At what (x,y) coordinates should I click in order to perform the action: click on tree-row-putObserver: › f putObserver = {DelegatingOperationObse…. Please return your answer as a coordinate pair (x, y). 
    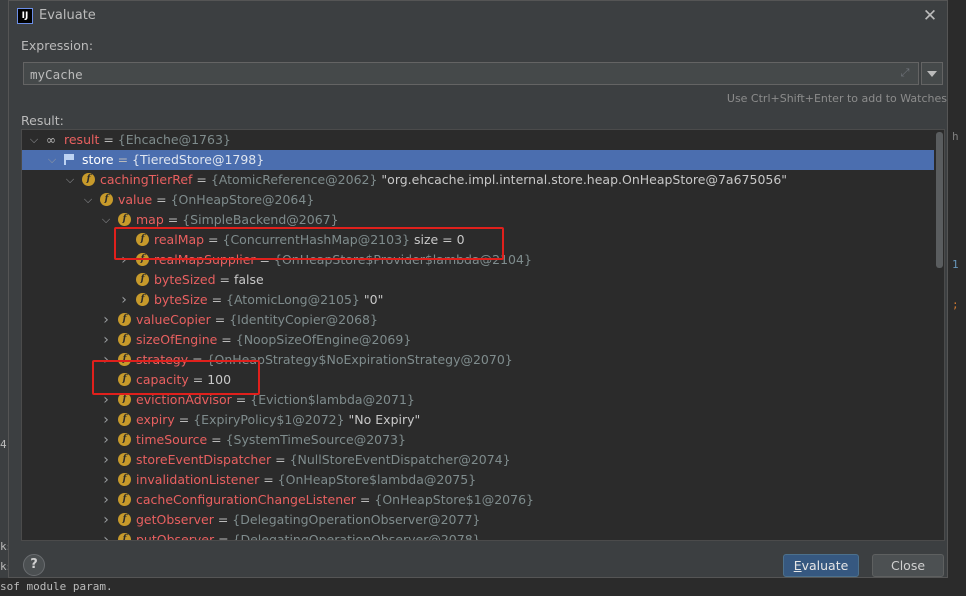
    Looking at the image, I should click on (479, 535).